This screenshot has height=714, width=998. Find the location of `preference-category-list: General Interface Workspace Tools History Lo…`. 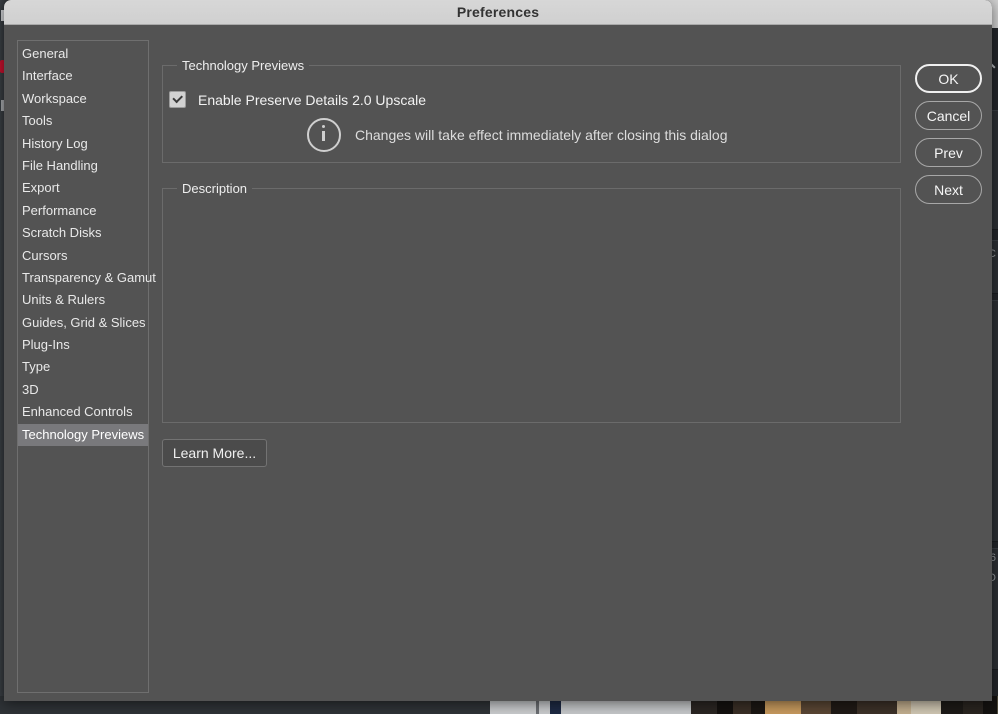

preference-category-list: General Interface Workspace Tools History Lo… is located at coordinates (86, 366).